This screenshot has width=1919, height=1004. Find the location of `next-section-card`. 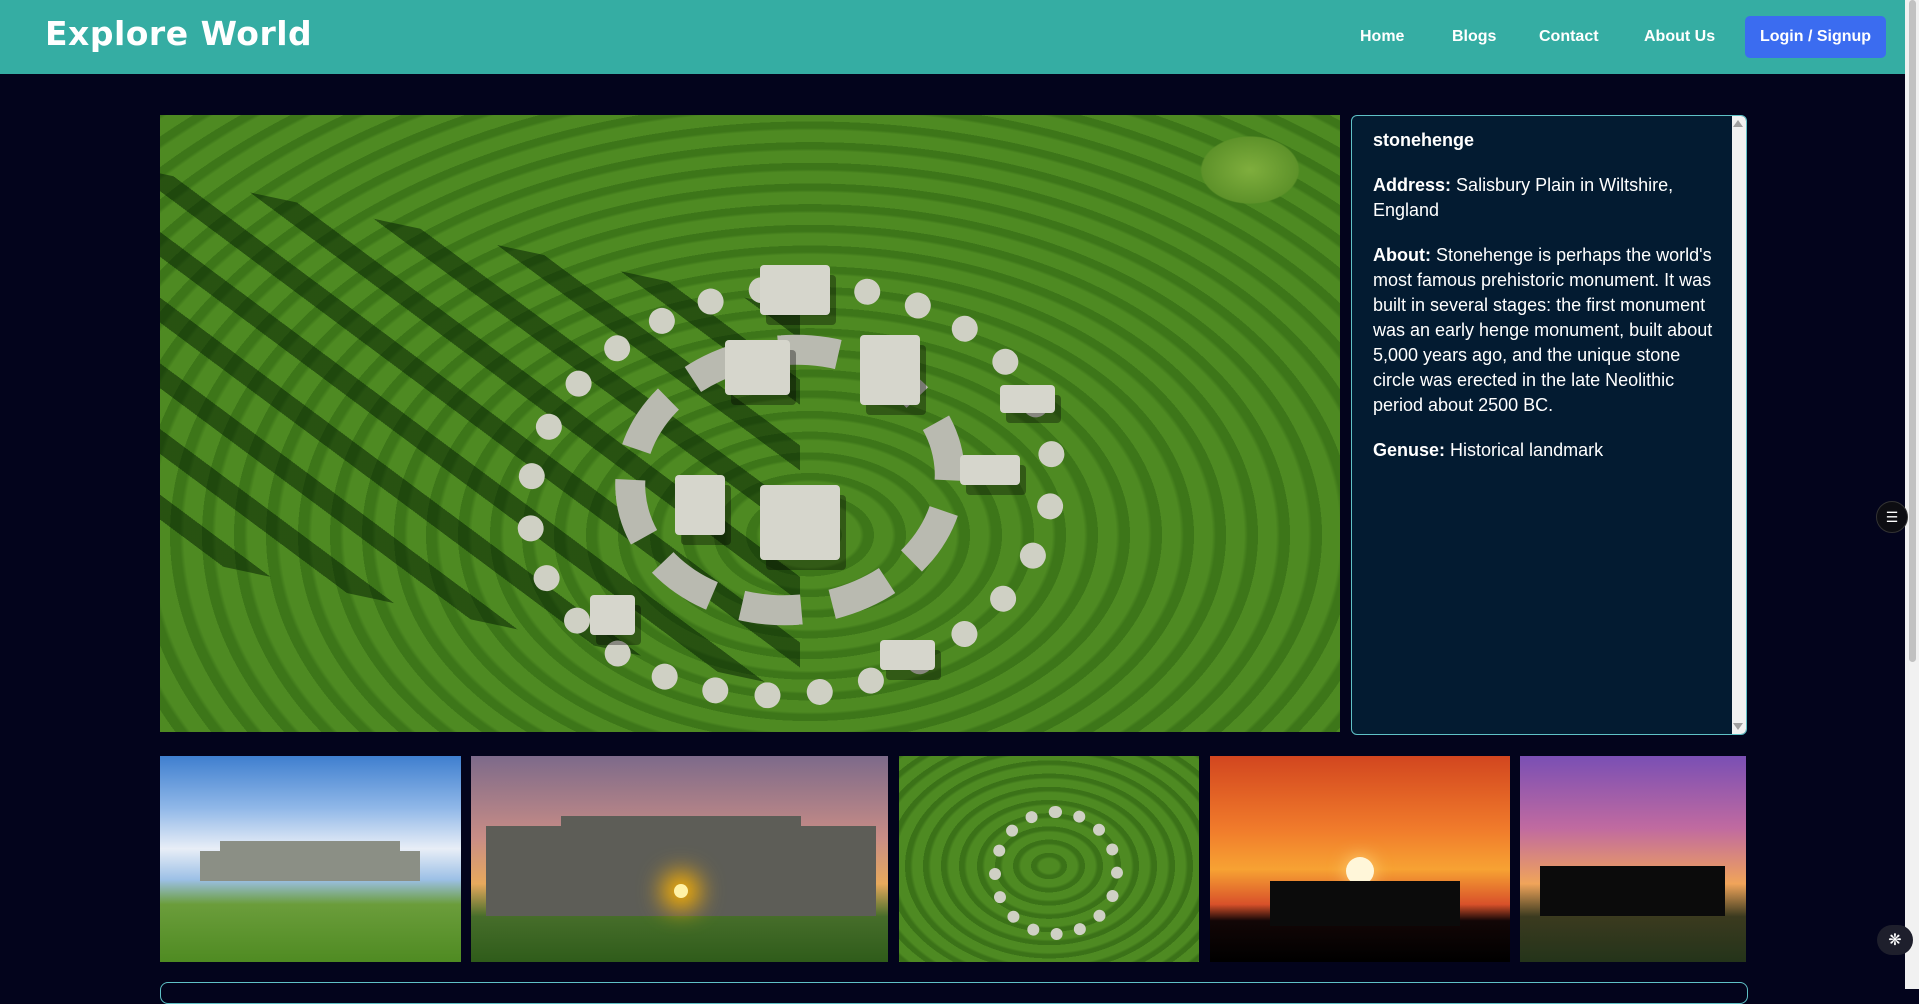

next-section-card is located at coordinates (954, 993).